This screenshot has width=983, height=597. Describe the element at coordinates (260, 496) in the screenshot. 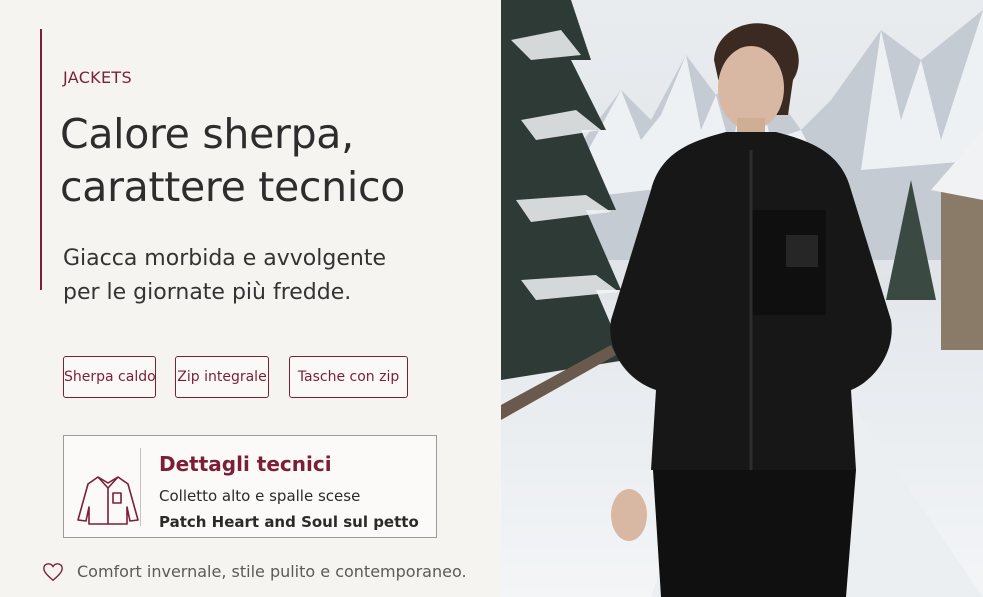

I see `details-line-collar: Colletto alto e spalle scese` at that location.